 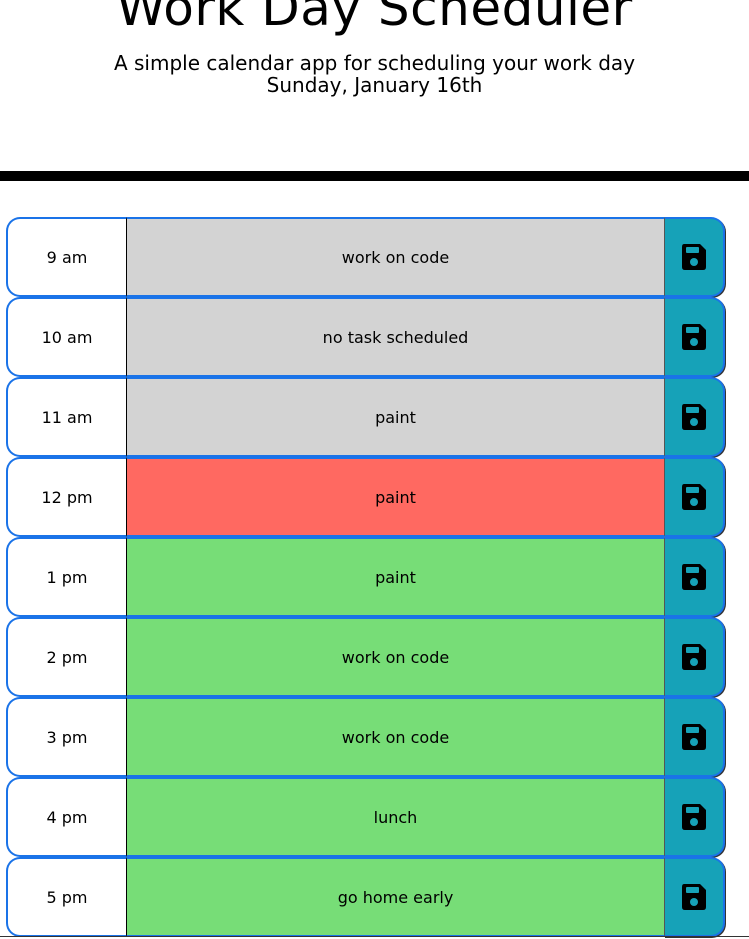 I want to click on timeblock-row: 12 pm paint, so click(x=366, y=497).